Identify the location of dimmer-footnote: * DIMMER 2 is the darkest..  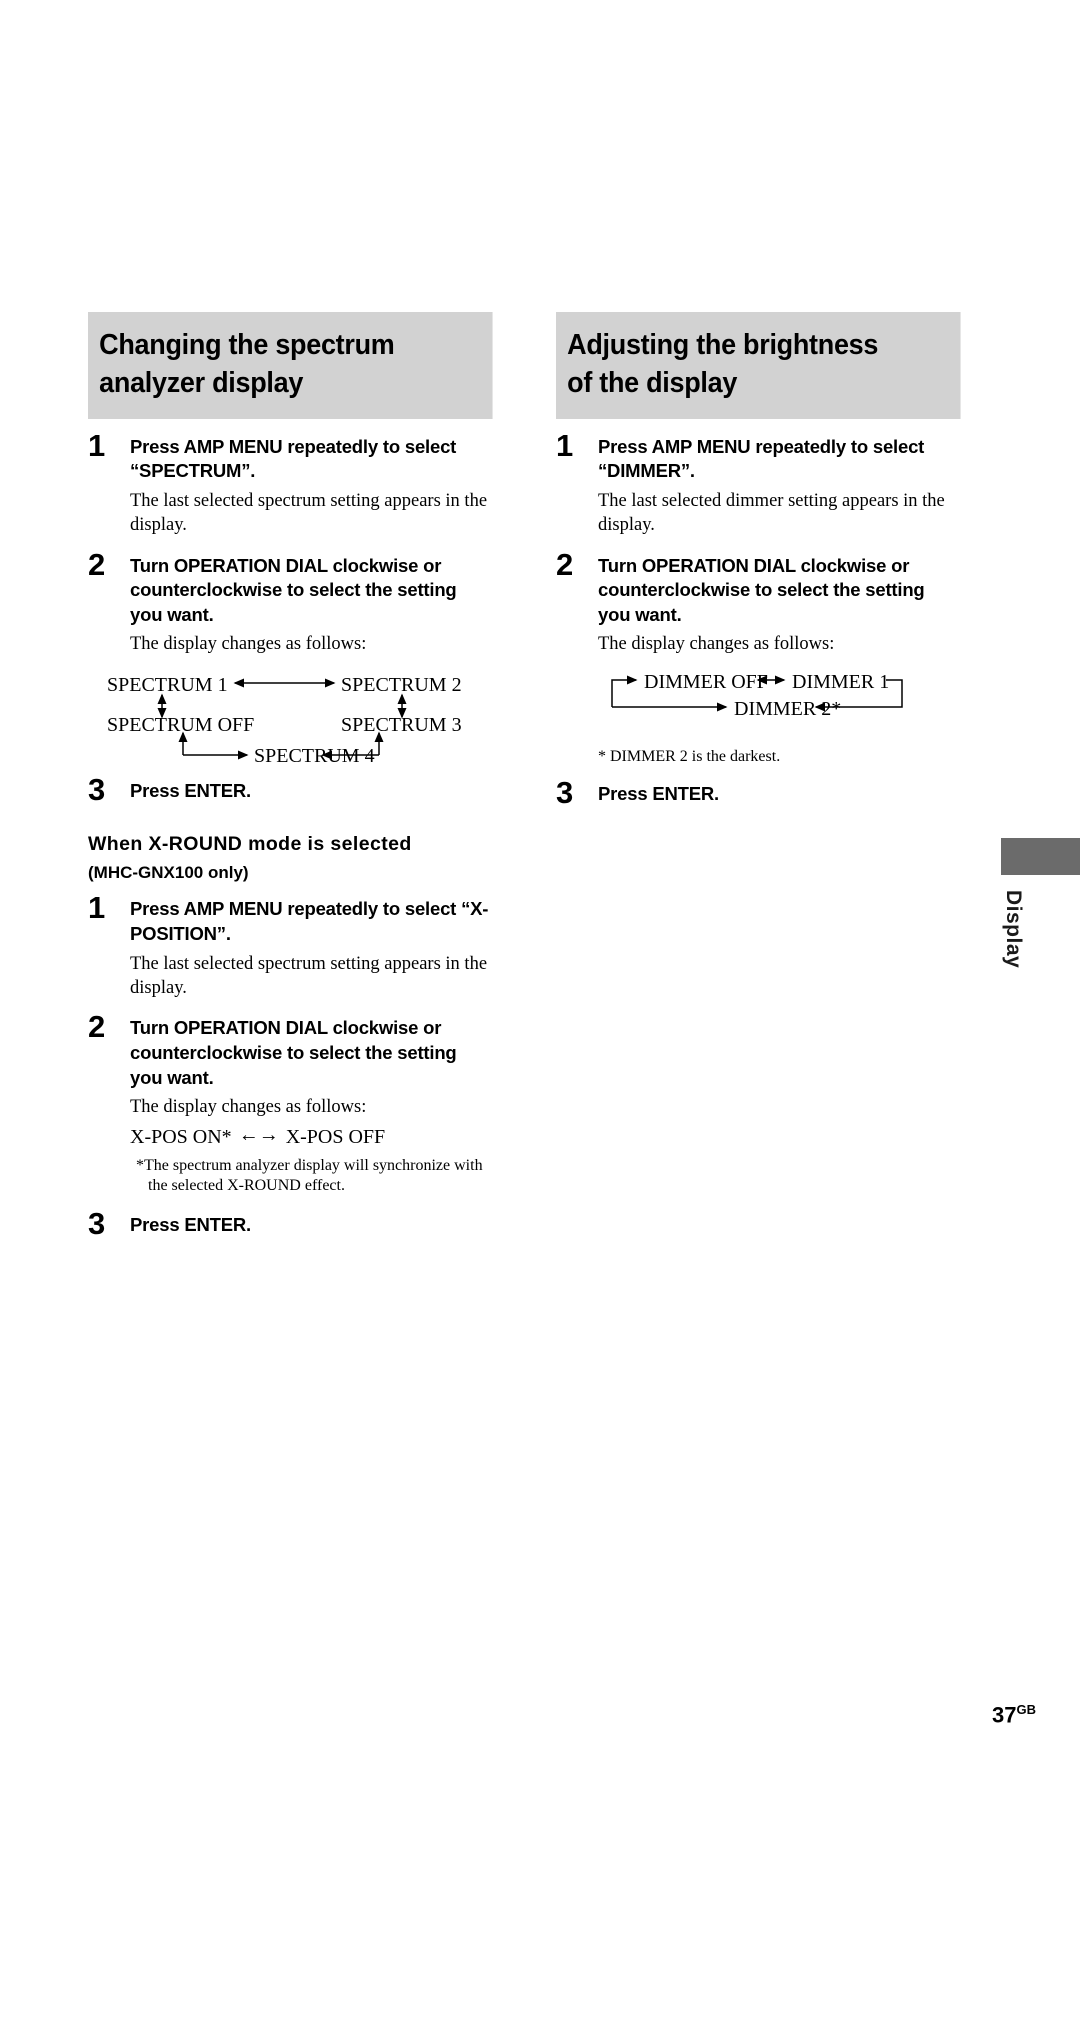
(689, 756).